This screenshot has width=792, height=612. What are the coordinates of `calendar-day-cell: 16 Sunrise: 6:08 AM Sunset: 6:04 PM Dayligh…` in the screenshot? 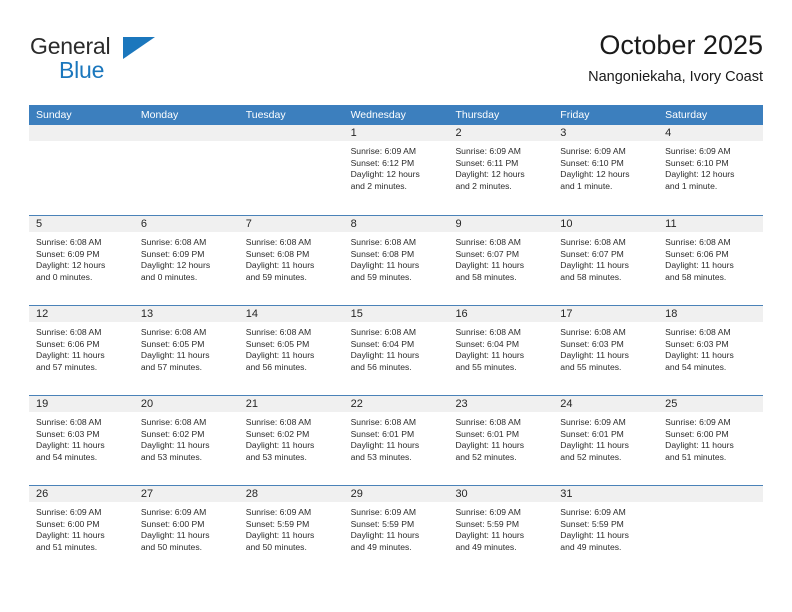 It's located at (501, 350).